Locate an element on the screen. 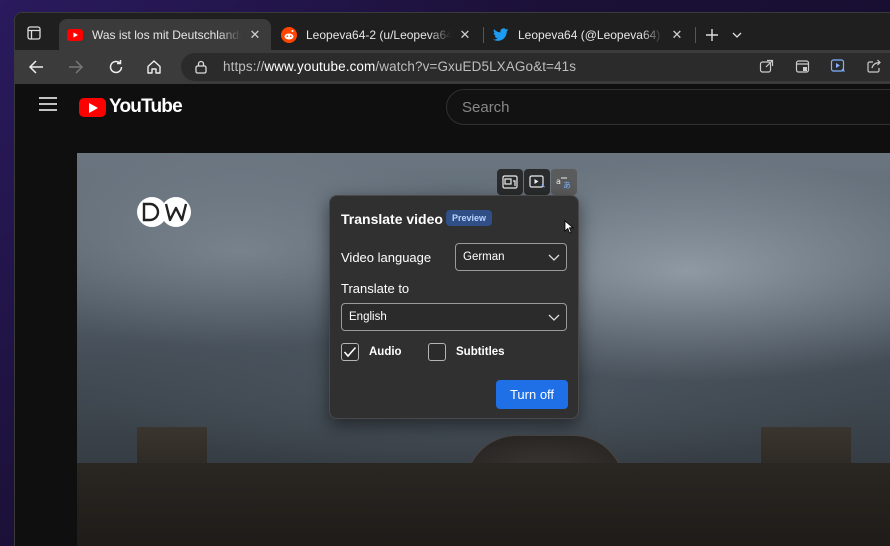 Image resolution: width=890 pixels, height=546 pixels. audio-label: Audio is located at coordinates (385, 352).